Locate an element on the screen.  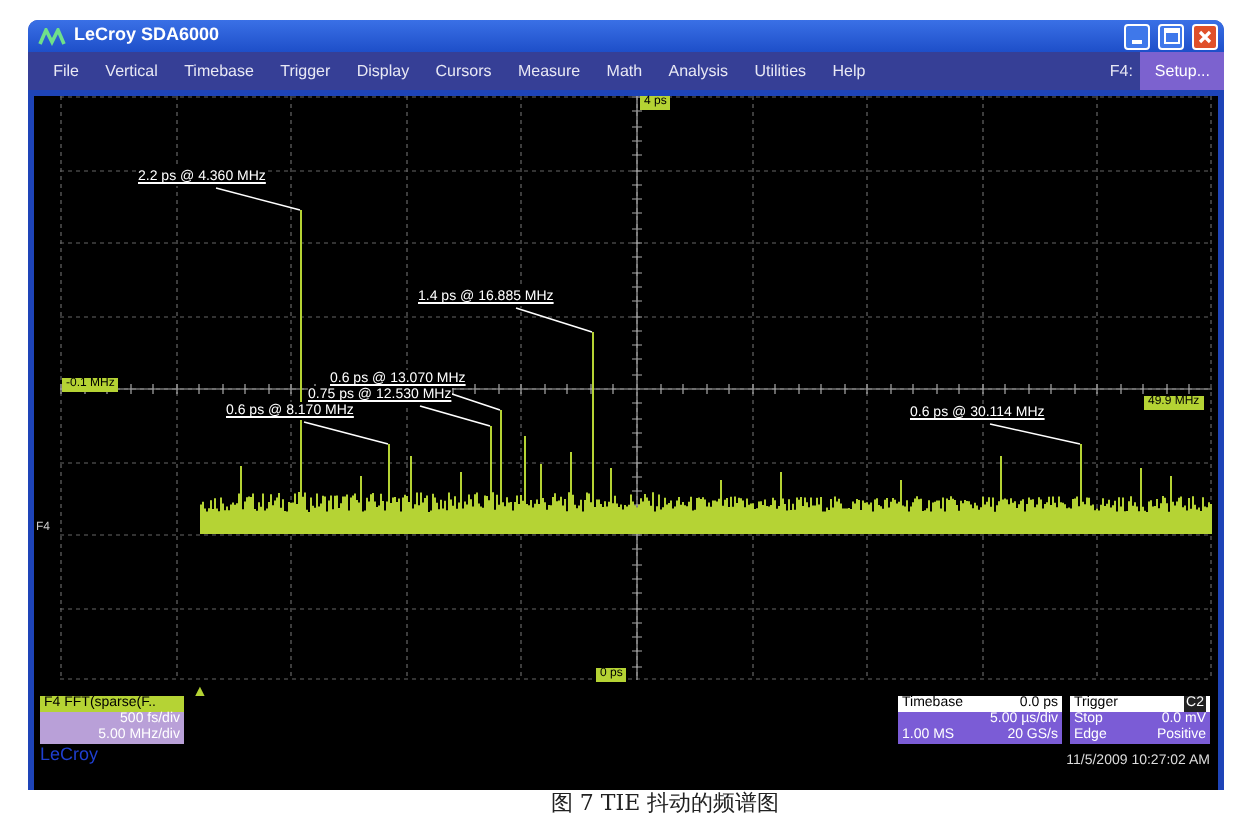
close-button is located at coordinates (1205, 36).